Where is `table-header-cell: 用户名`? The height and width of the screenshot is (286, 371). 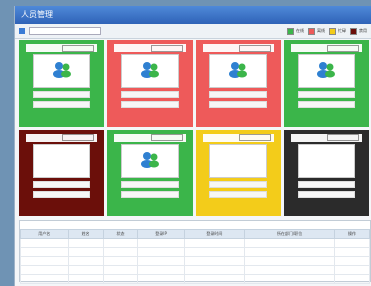
table-header-cell: 用户名 is located at coordinates (44, 234).